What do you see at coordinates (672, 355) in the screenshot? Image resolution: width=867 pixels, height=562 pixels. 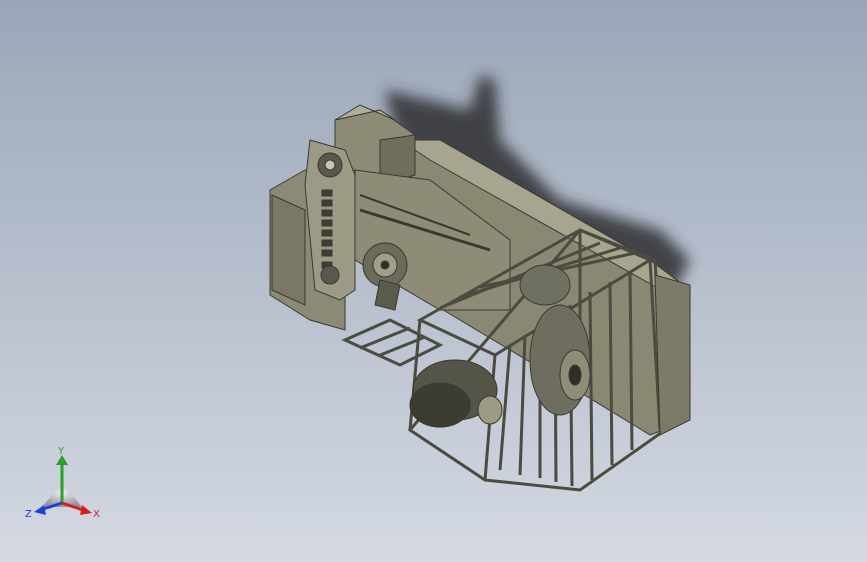 I see `right-panel` at bounding box center [672, 355].